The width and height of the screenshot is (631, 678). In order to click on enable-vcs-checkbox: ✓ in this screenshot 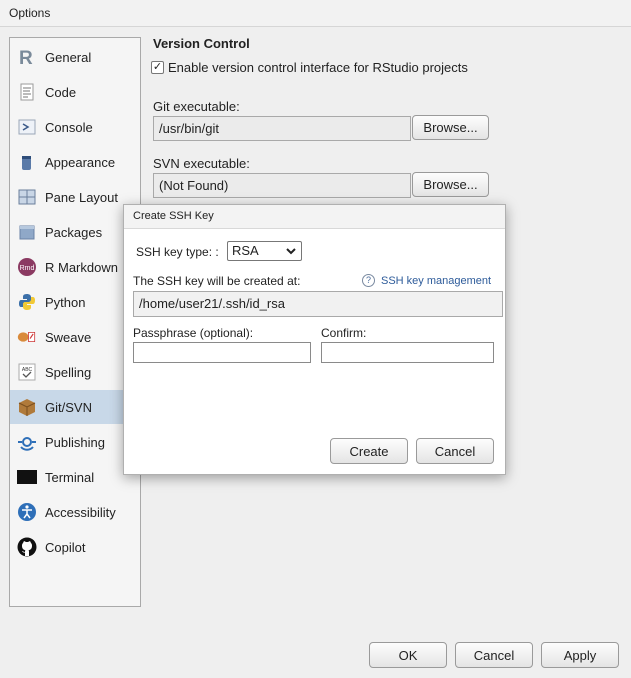, I will do `click(157, 67)`.